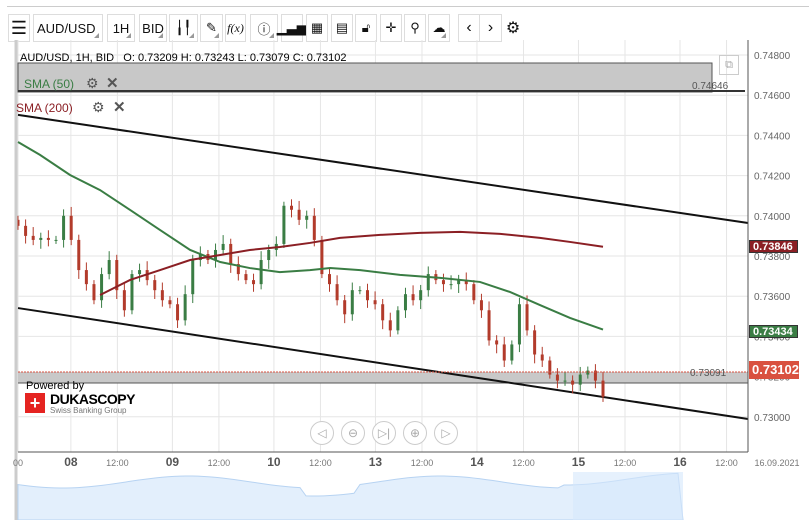  Describe the element at coordinates (772, 56) in the screenshot. I see `price-tick-label: 0.74800` at that location.